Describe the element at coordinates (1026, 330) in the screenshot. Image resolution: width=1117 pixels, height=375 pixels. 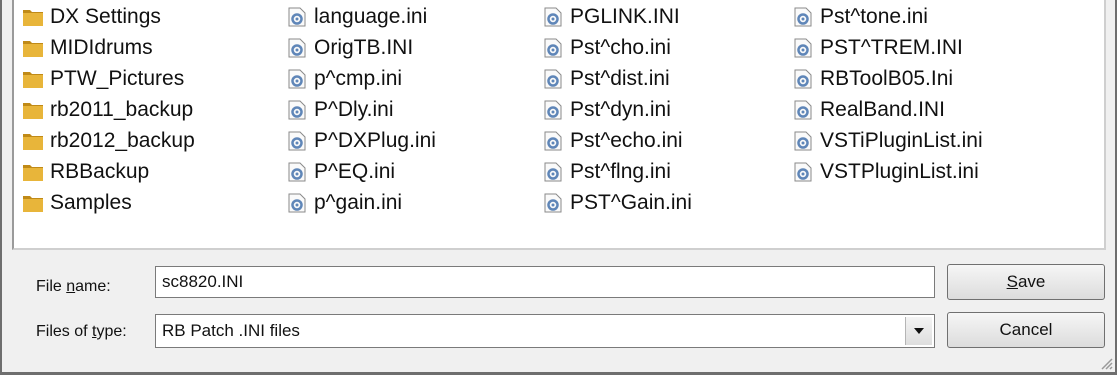
I see `cancel-button: Cancel` at that location.